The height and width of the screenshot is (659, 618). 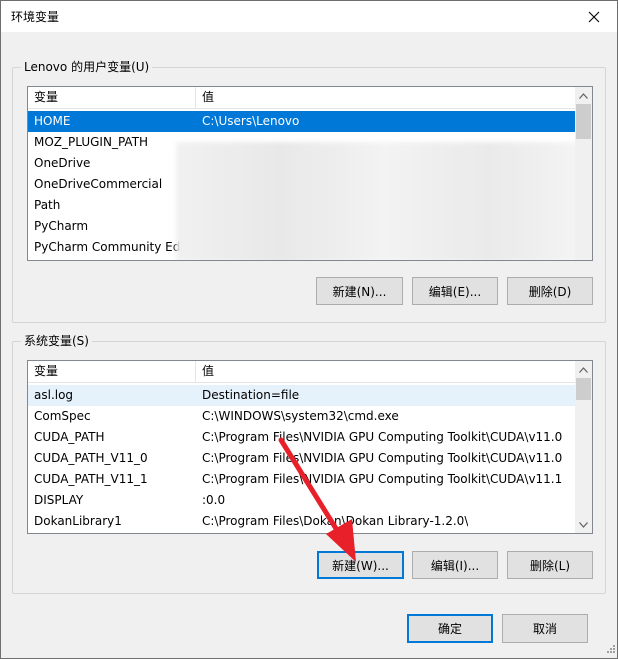 I want to click on close-button, so click(x=594, y=16).